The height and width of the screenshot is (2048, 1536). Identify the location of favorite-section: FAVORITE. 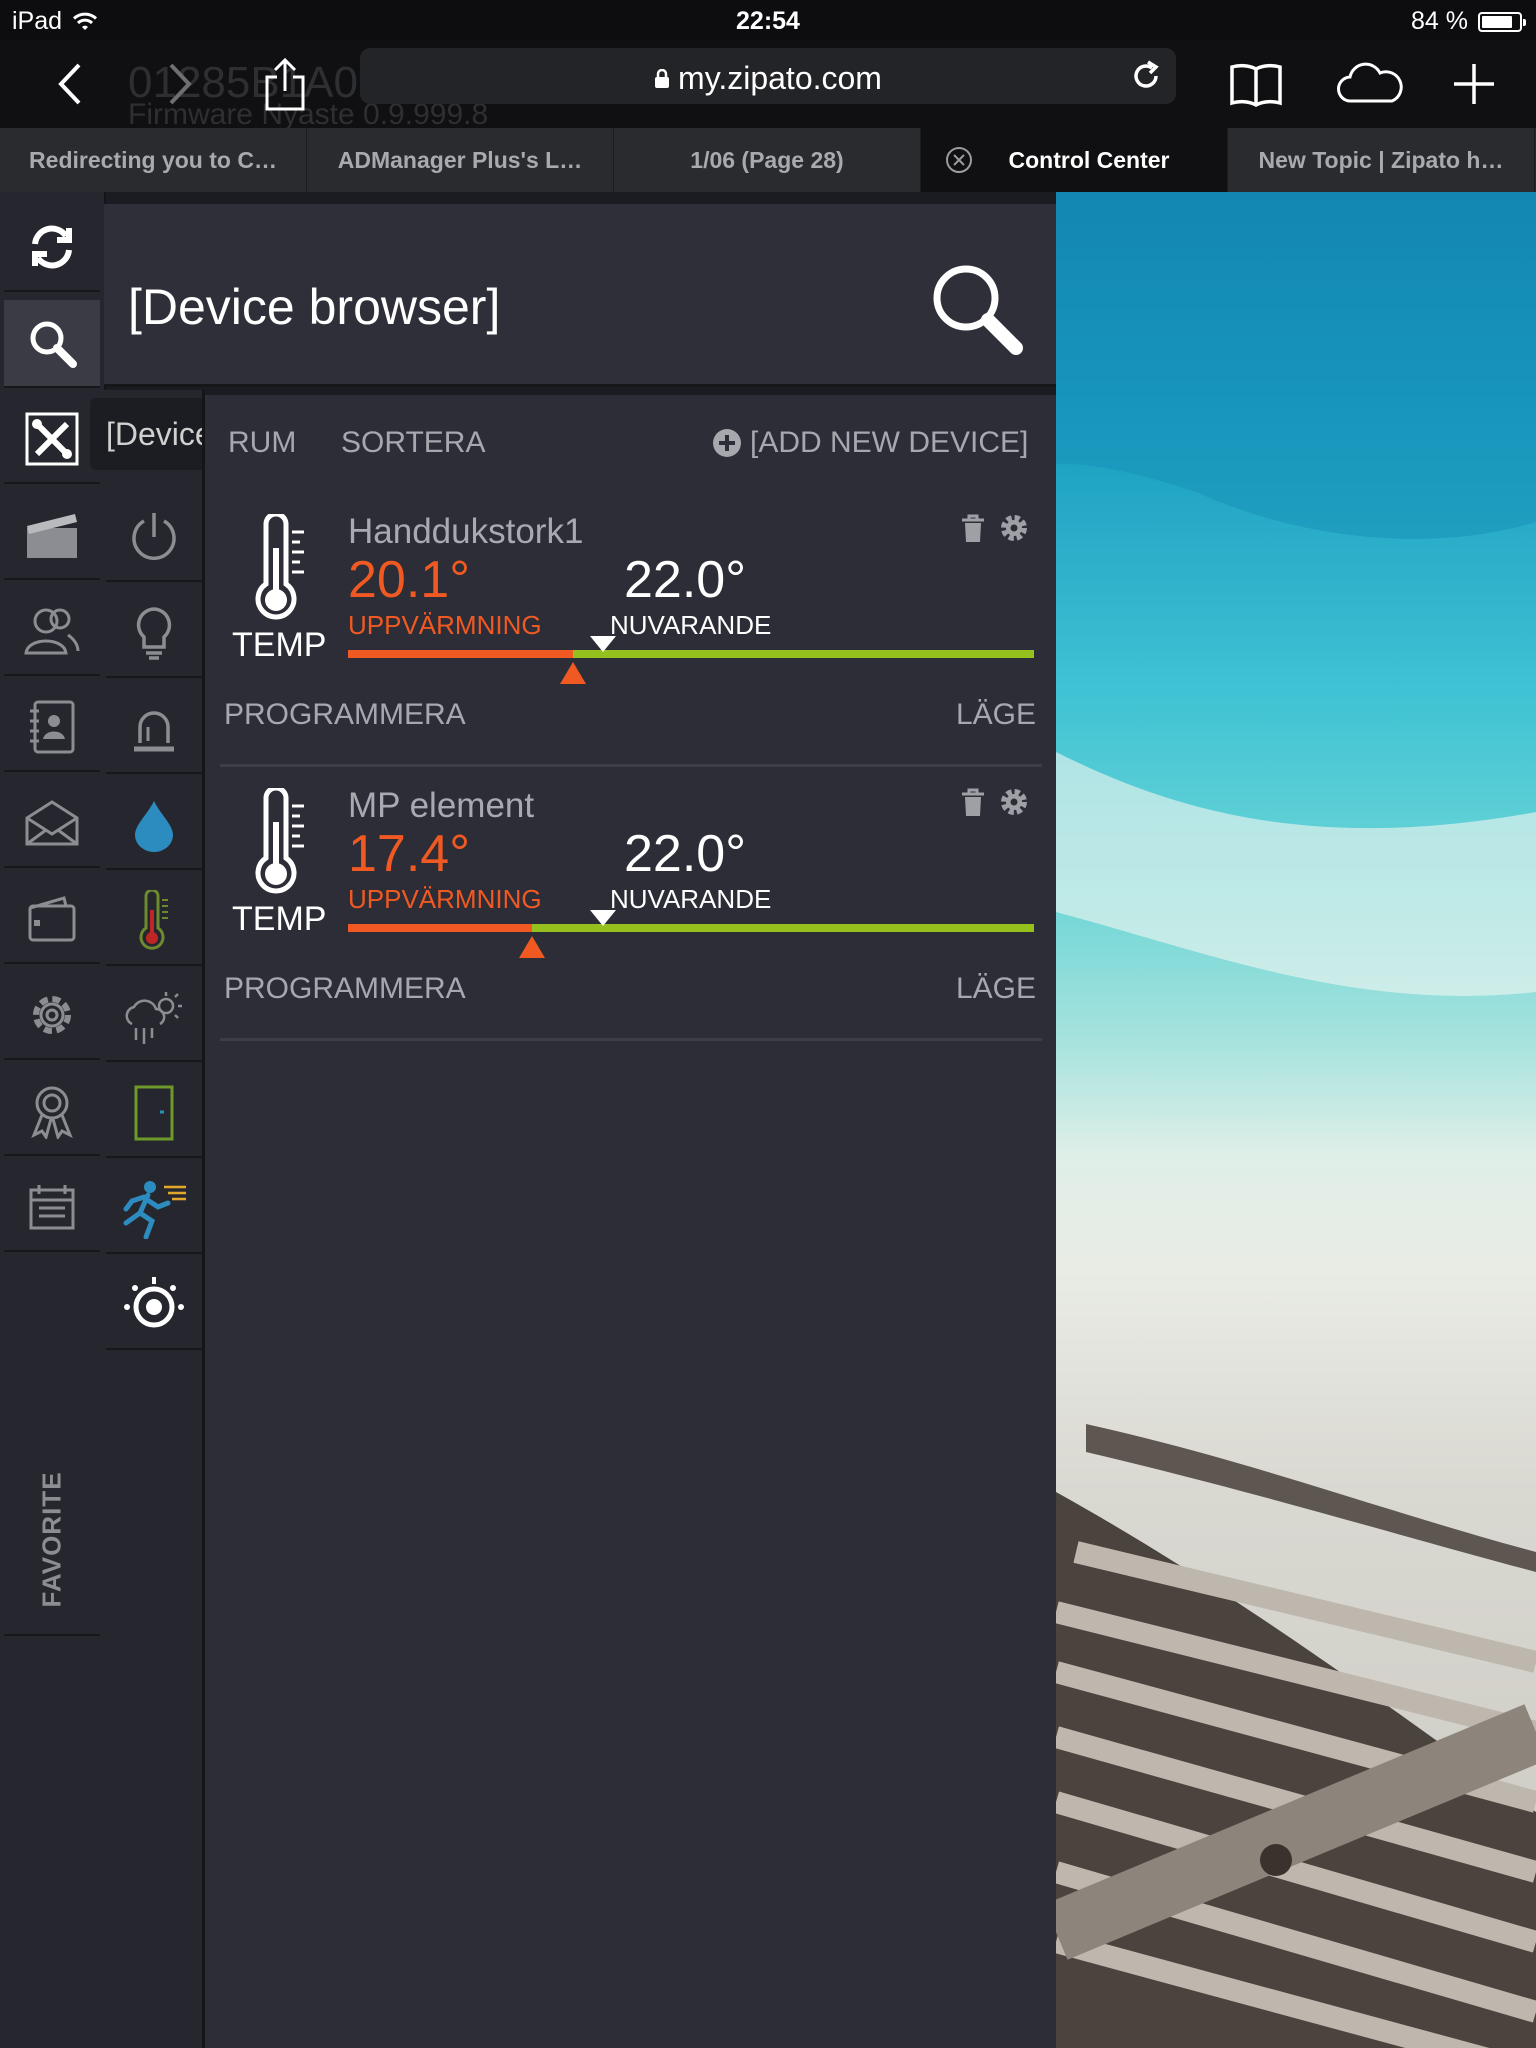
(52, 1540).